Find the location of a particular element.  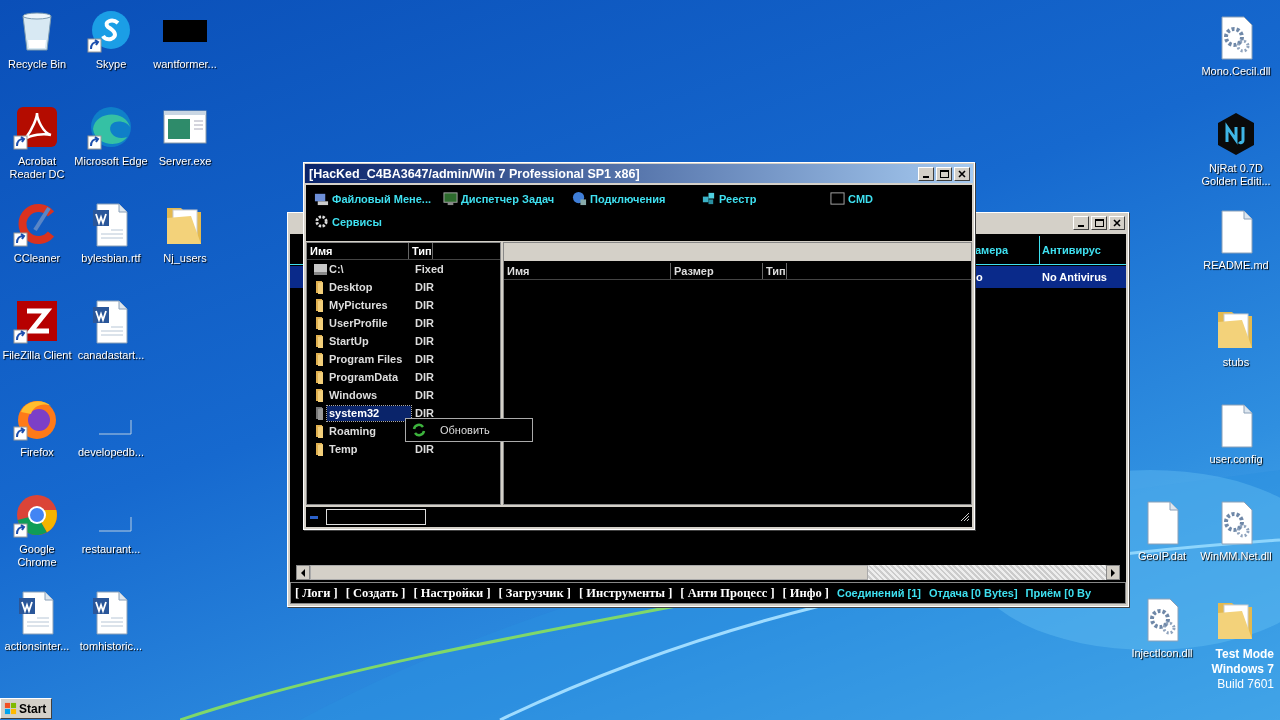

horizontal-scrollbar is located at coordinates (708, 572).